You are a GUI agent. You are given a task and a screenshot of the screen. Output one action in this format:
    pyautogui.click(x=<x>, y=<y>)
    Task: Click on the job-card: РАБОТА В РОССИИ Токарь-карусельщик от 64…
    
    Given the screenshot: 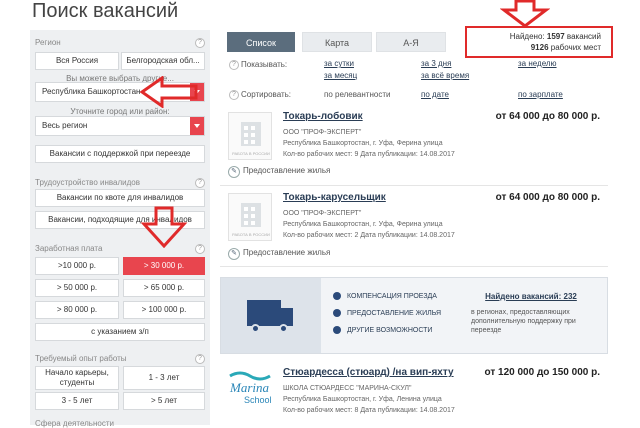 What is the action you would take?
    pyautogui.click(x=414, y=228)
    